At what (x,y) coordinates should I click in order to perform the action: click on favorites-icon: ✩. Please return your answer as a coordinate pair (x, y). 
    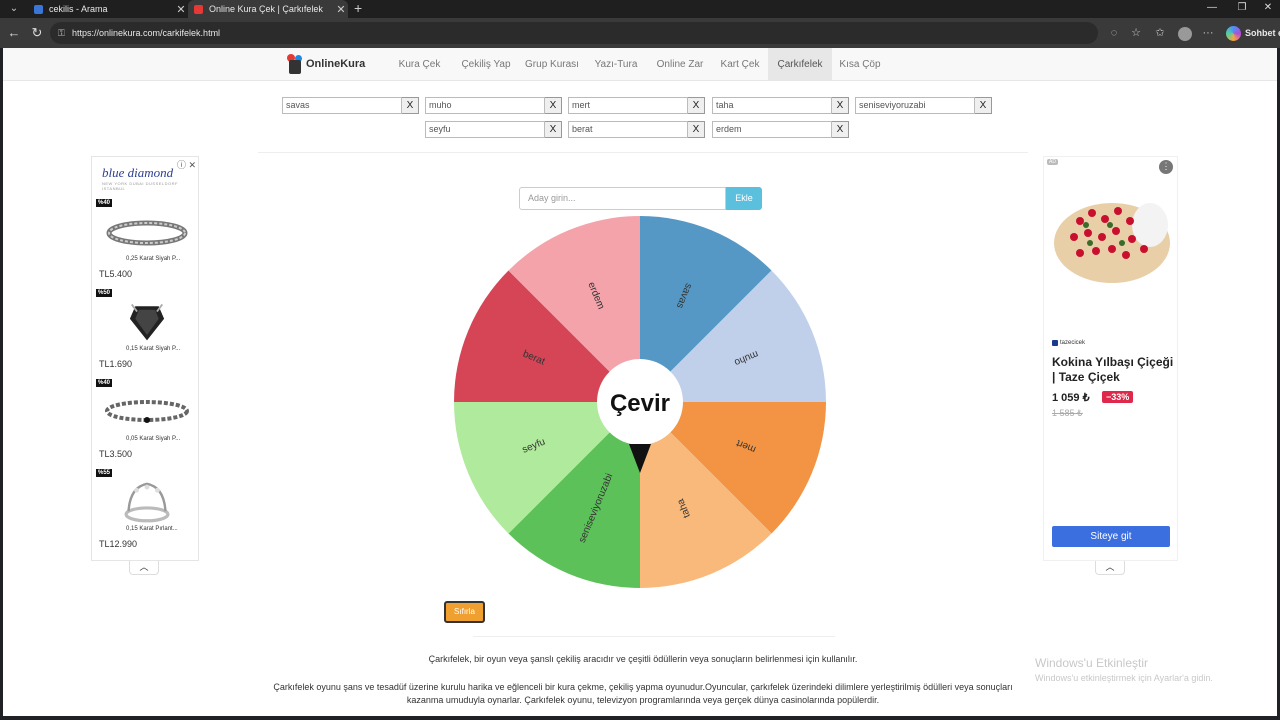
    Looking at the image, I should click on (1160, 34).